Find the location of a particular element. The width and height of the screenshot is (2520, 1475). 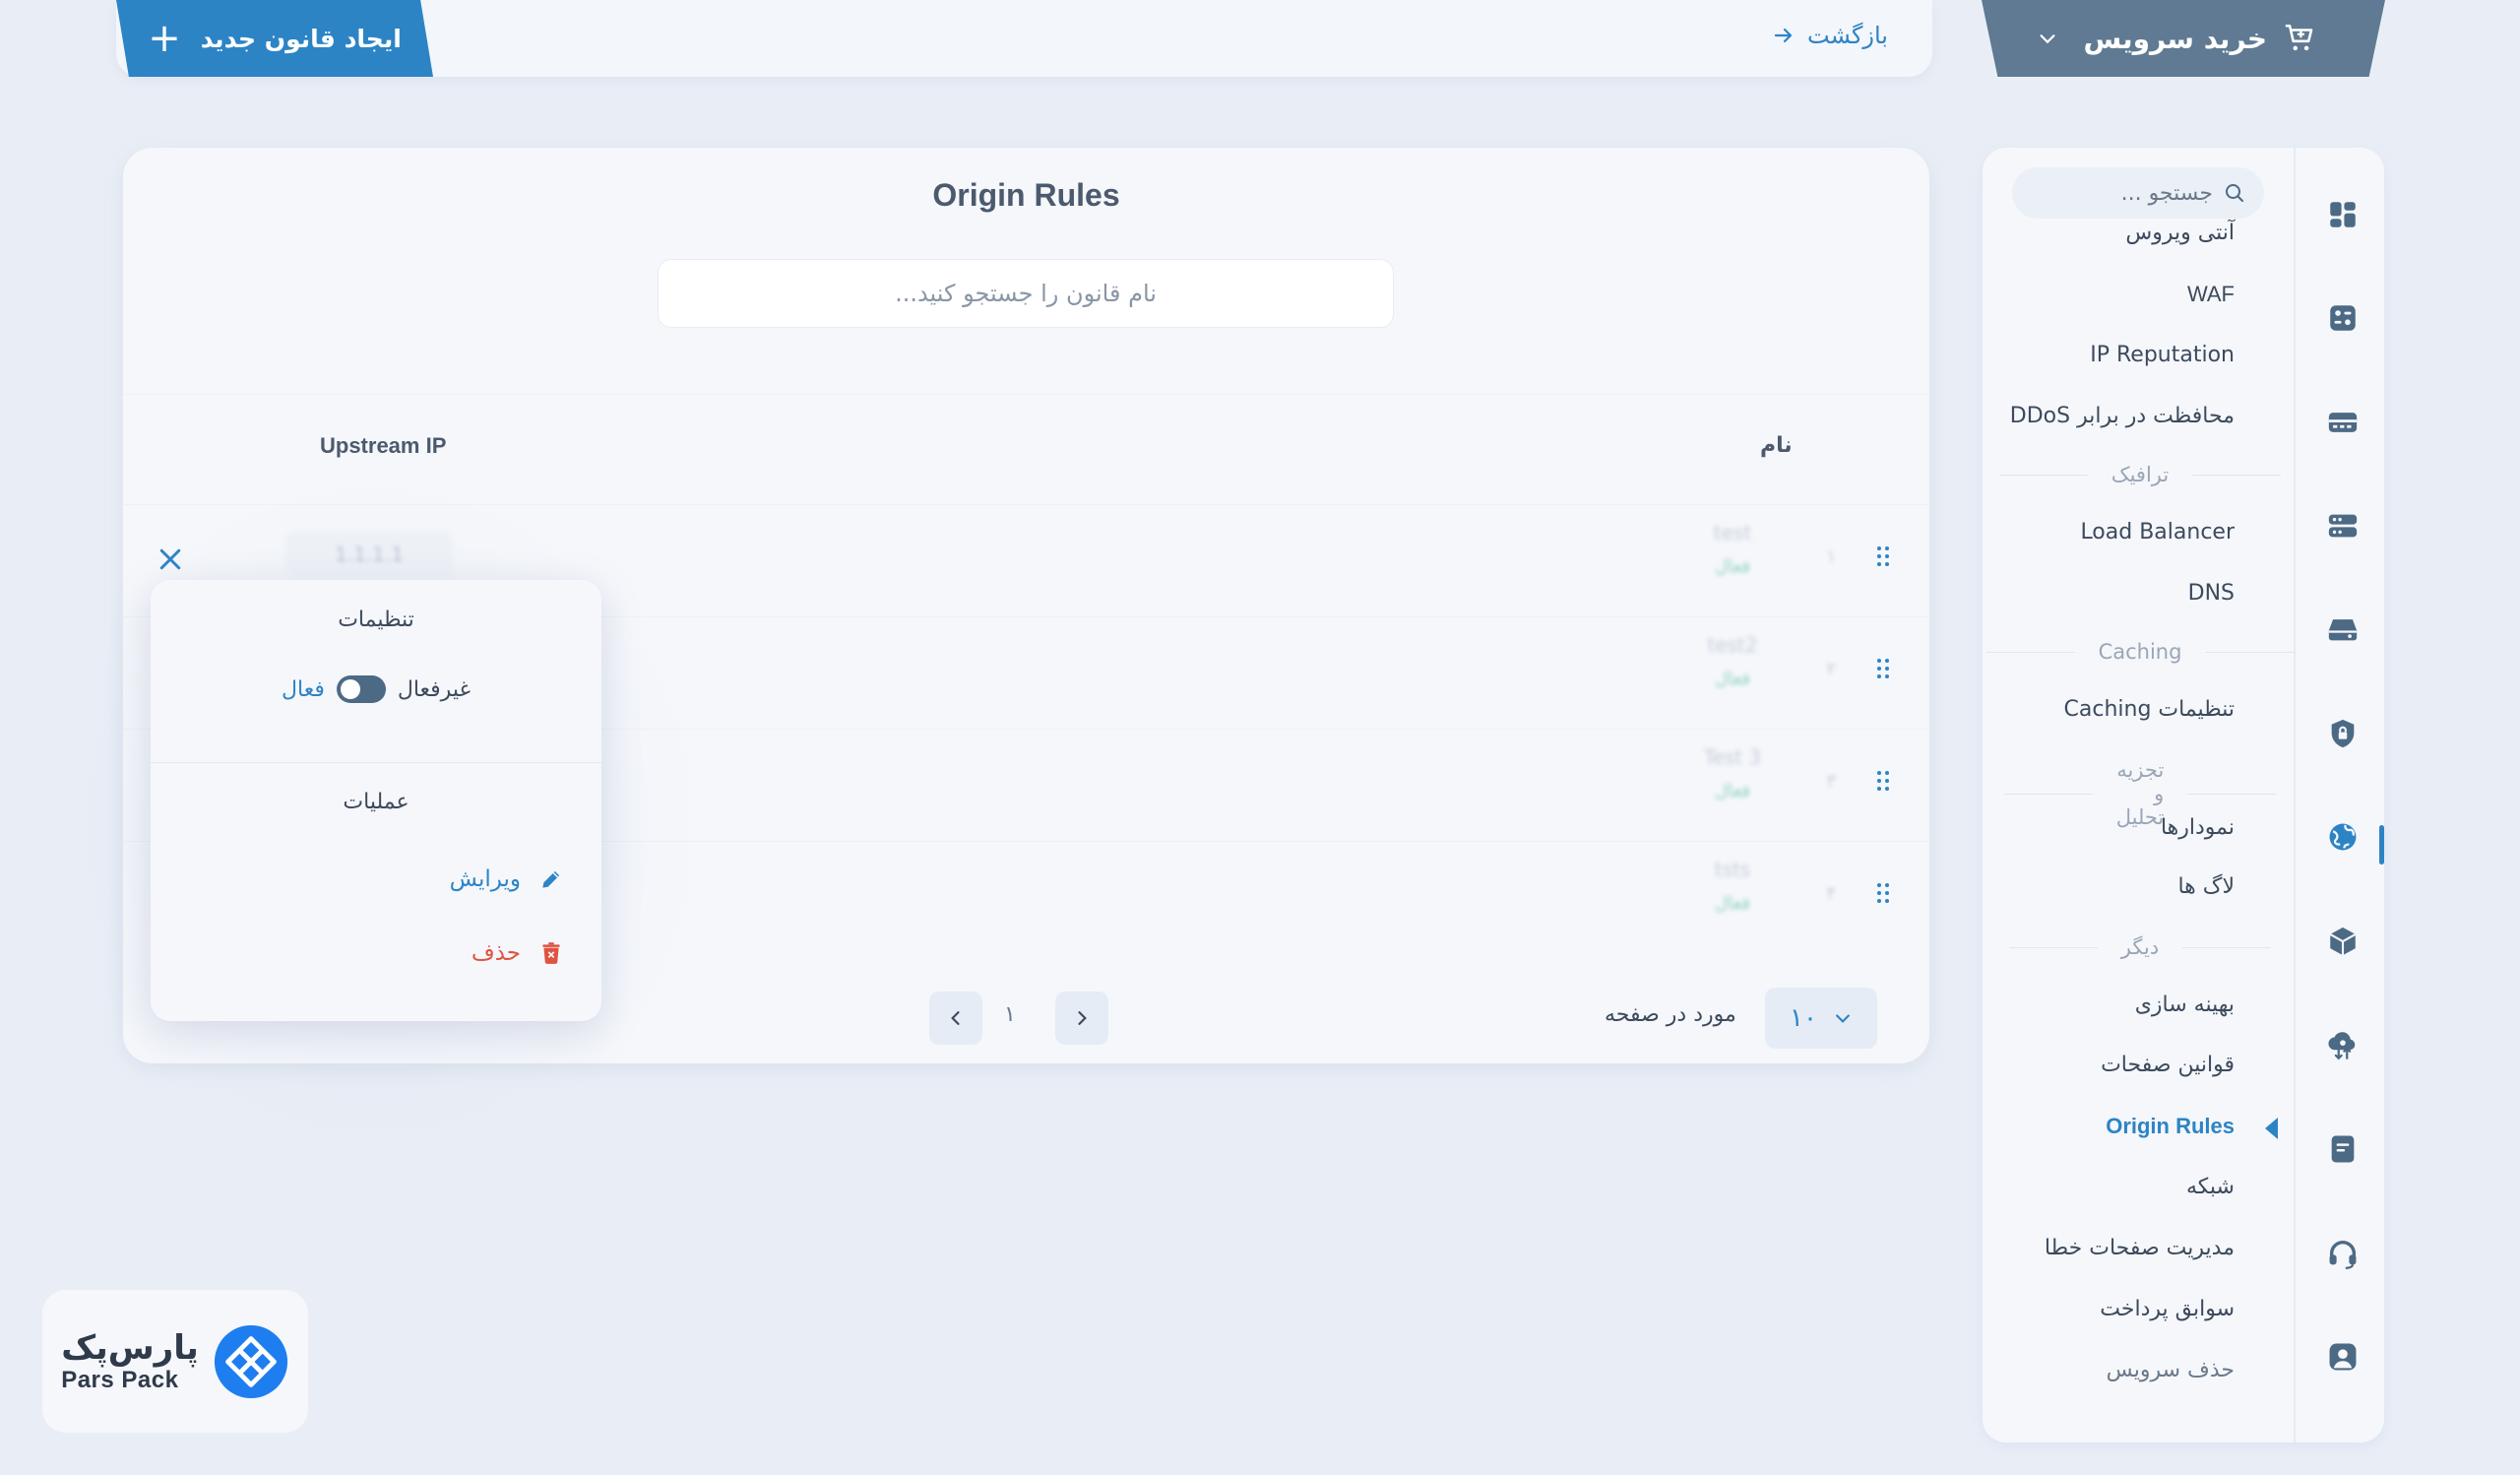

cdn-globe-icon is located at coordinates (2343, 837).